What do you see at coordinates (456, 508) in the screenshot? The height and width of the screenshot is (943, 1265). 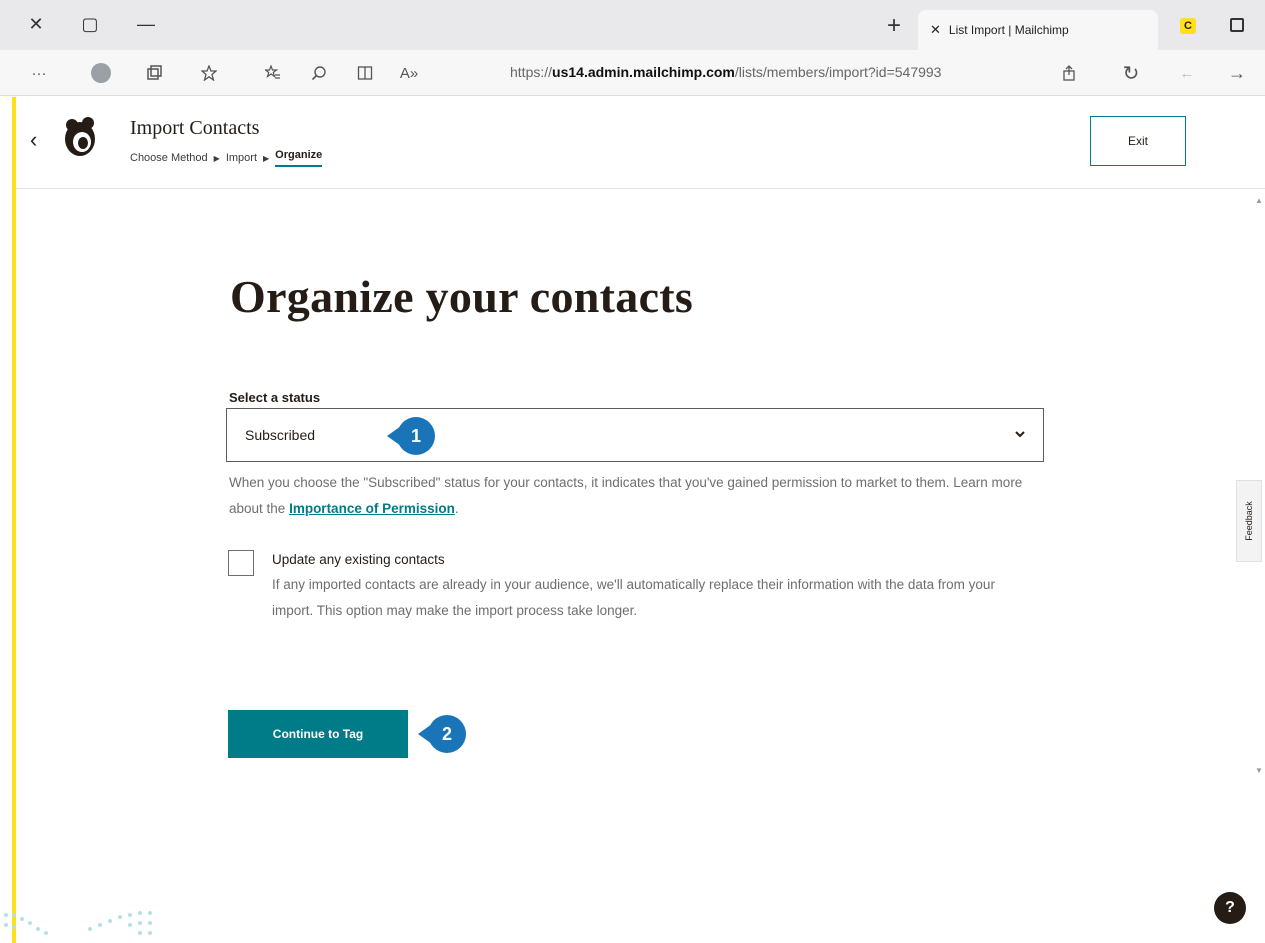 I see `help-text-end: .` at bounding box center [456, 508].